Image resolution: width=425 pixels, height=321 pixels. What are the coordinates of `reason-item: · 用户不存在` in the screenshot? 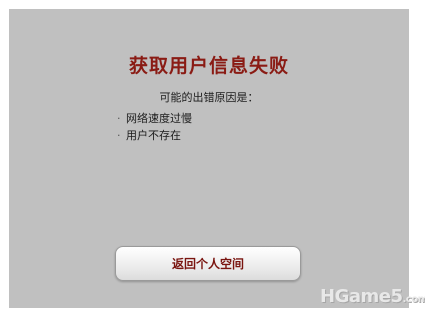 It's located at (154, 135).